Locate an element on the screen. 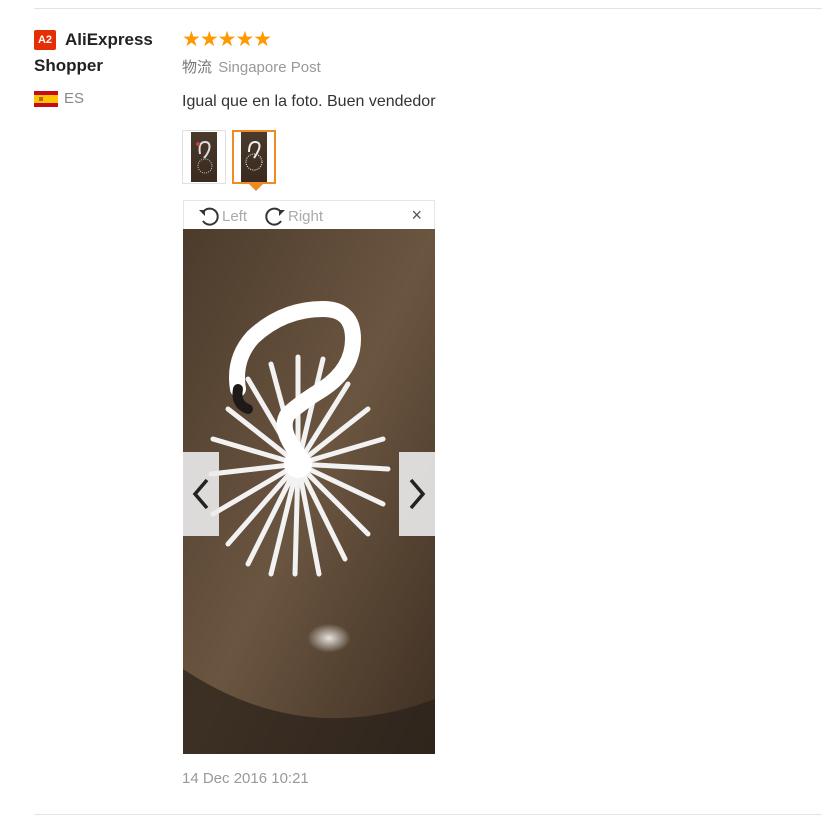  next-photo-button is located at coordinates (417, 494).